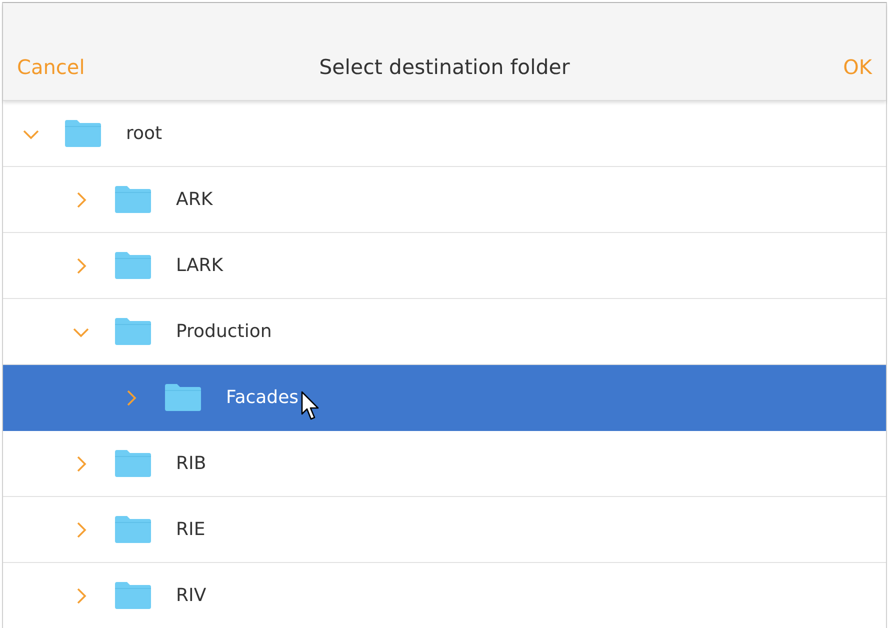 Image resolution: width=888 pixels, height=628 pixels. I want to click on folder-name: LARK, so click(200, 265).